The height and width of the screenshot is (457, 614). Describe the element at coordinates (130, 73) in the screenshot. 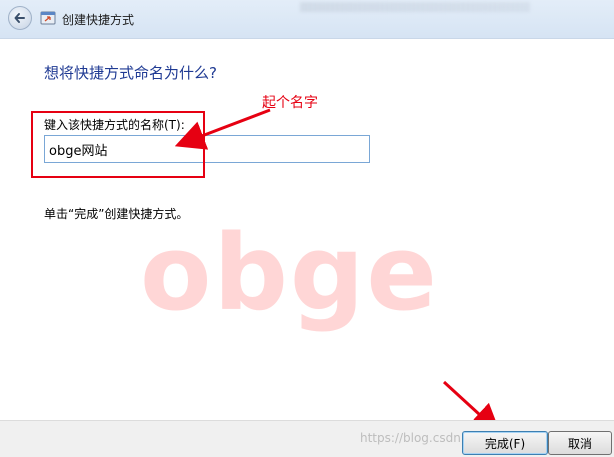

I see `page-heading: 想将快捷方式命名为什么?` at that location.